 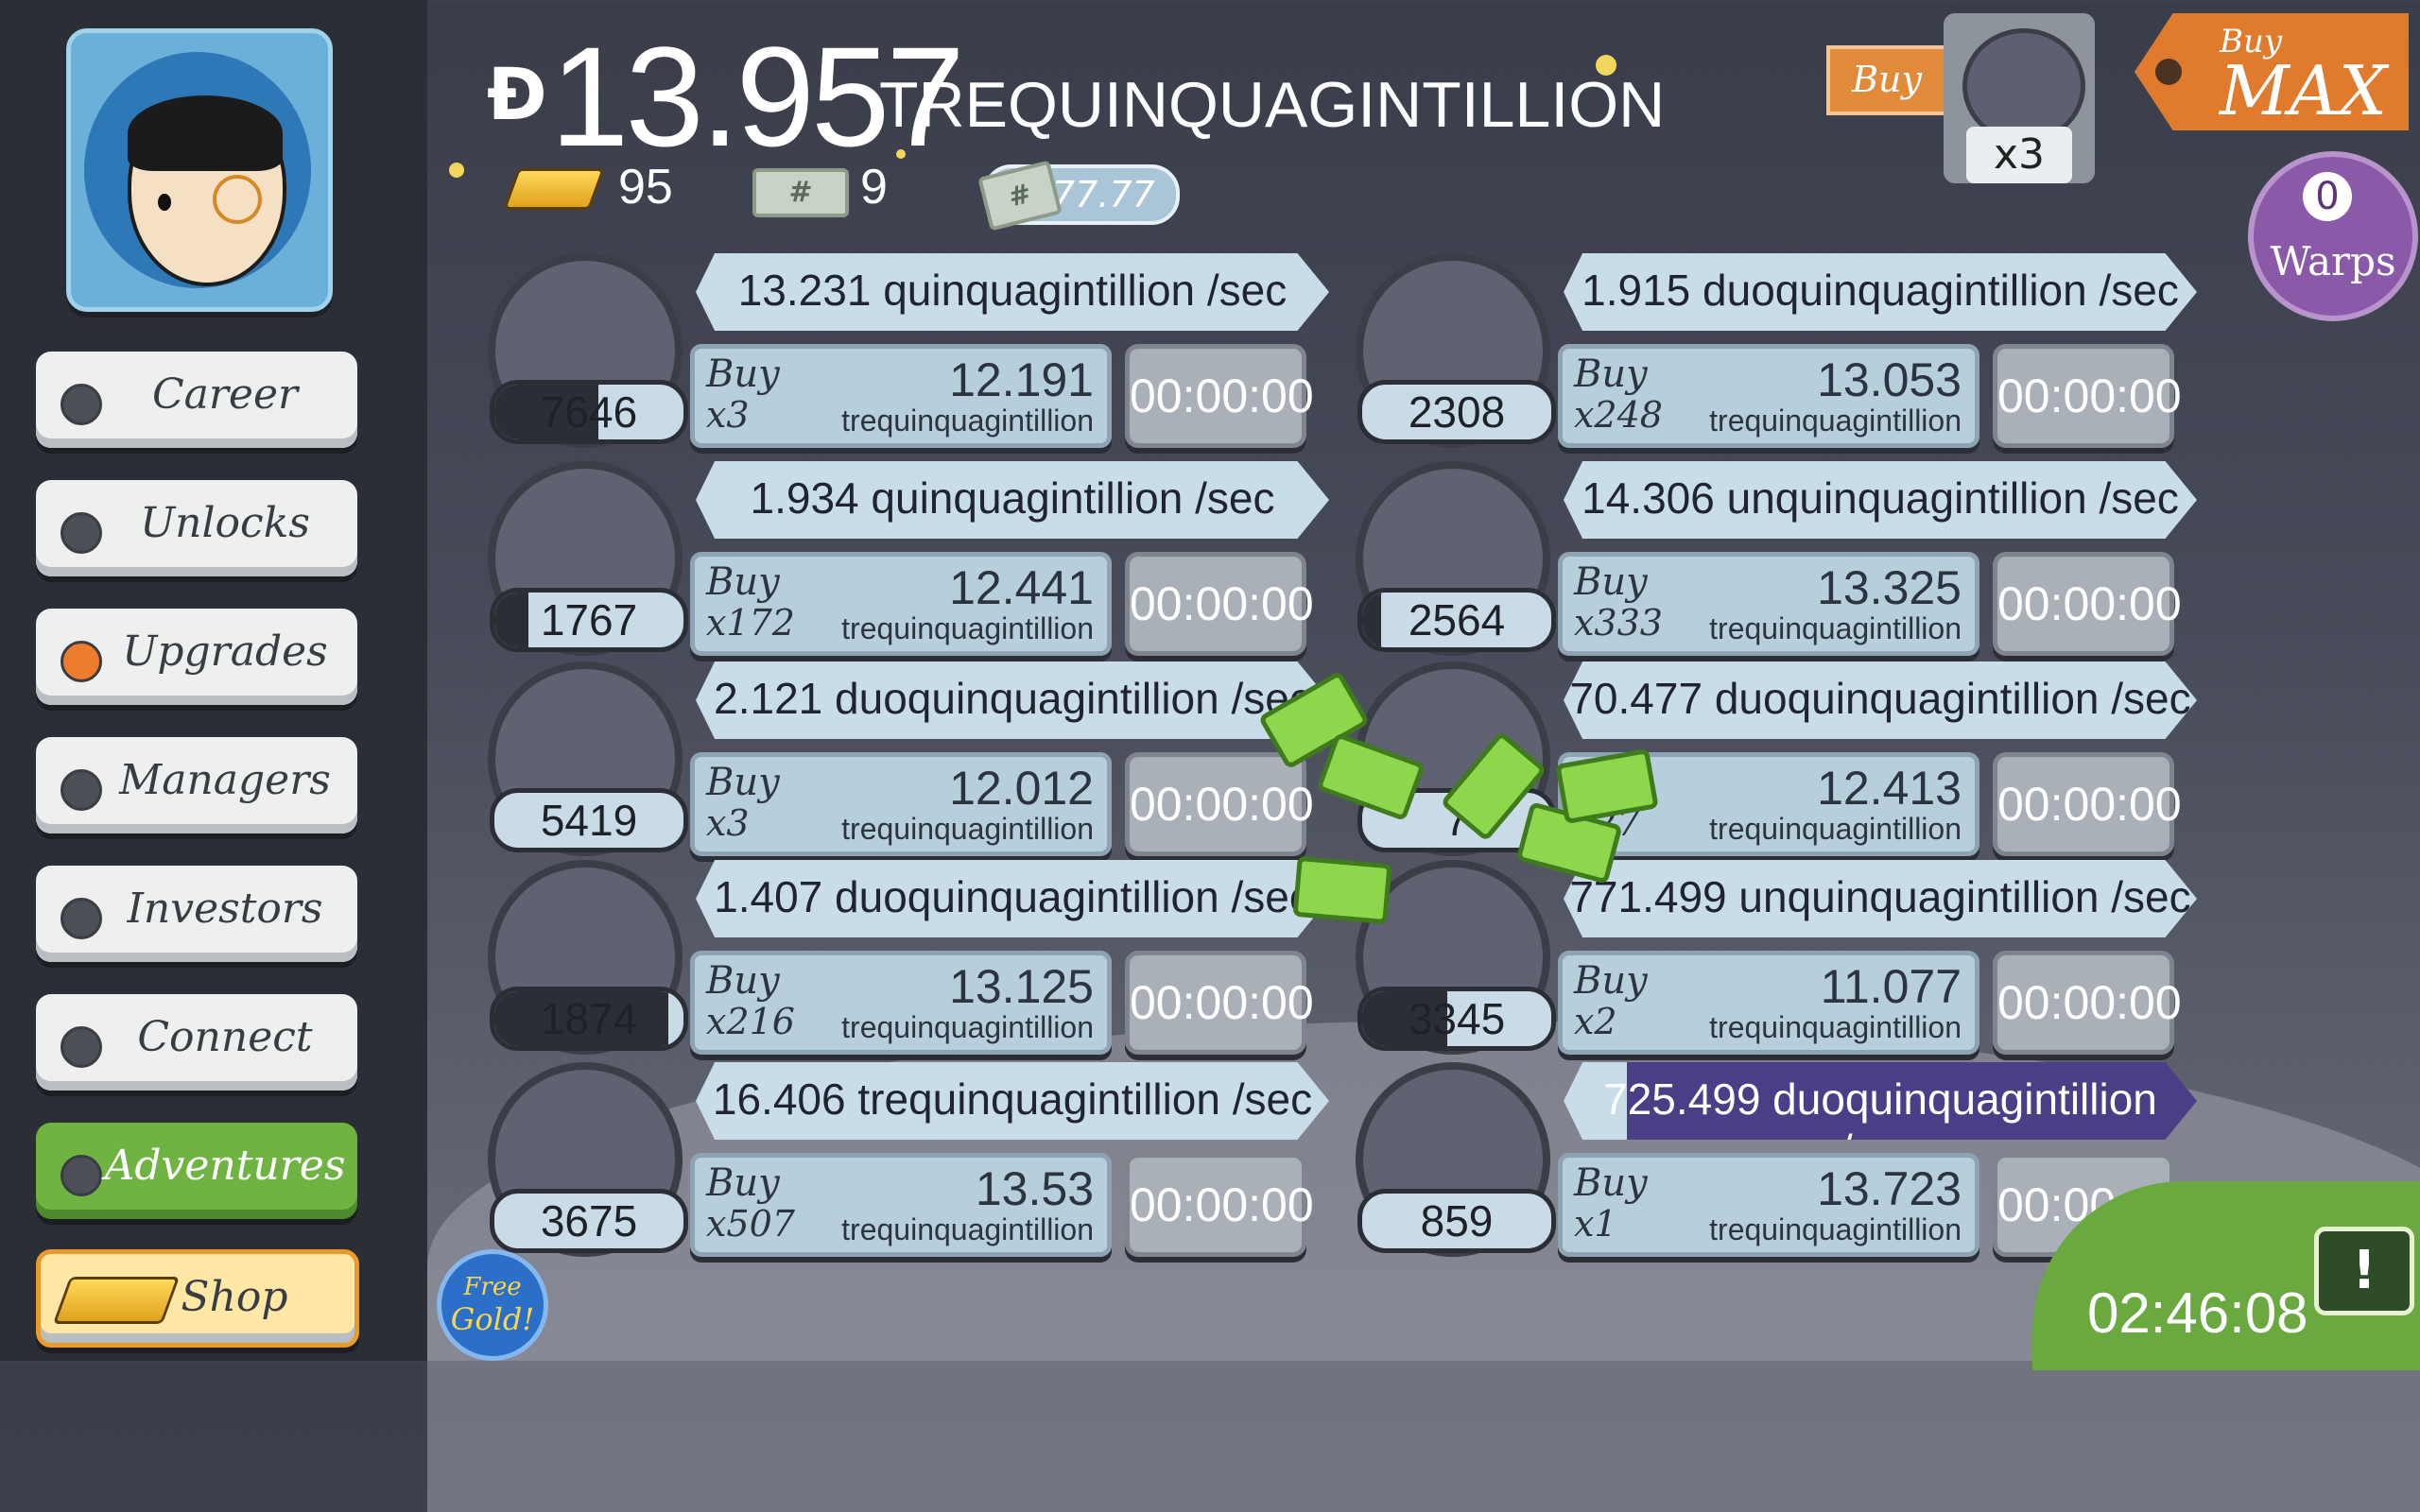 What do you see at coordinates (589, 1221) in the screenshot?
I see `owned-count-value: 3675` at bounding box center [589, 1221].